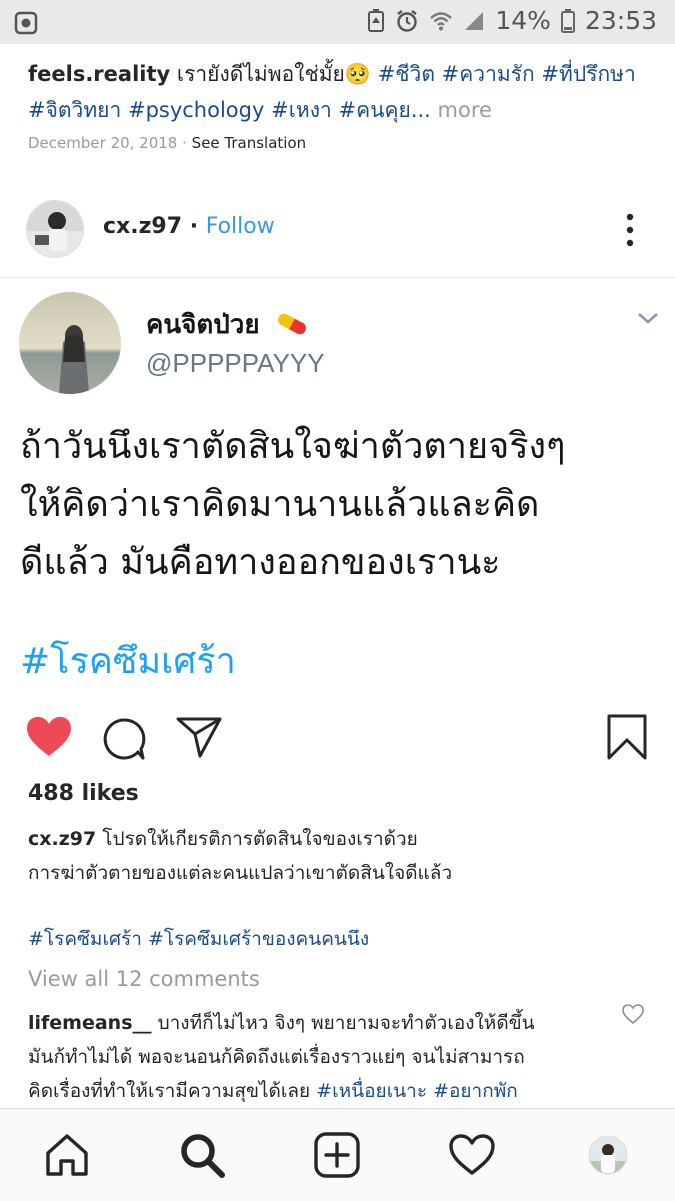  What do you see at coordinates (465, 110) in the screenshot?
I see `more-link: more` at bounding box center [465, 110].